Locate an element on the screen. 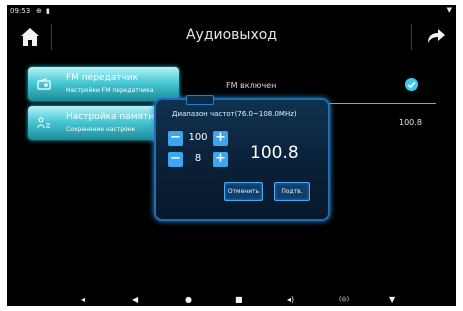 Image resolution: width=463 pixels, height=311 pixels. checkmark-icon is located at coordinates (411, 84).